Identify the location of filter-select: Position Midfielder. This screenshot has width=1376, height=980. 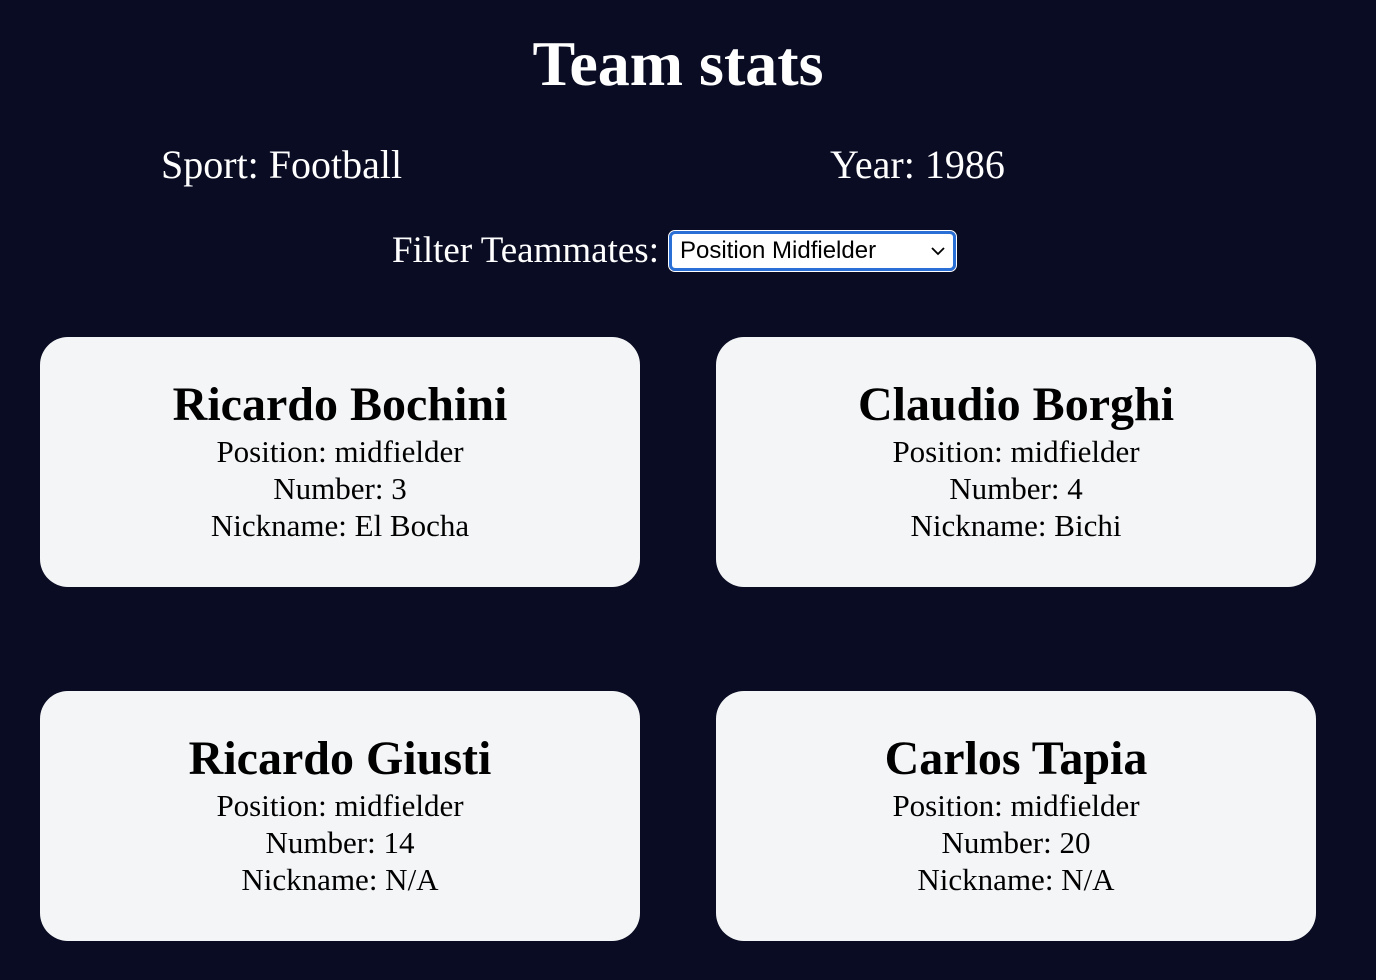
(812, 251).